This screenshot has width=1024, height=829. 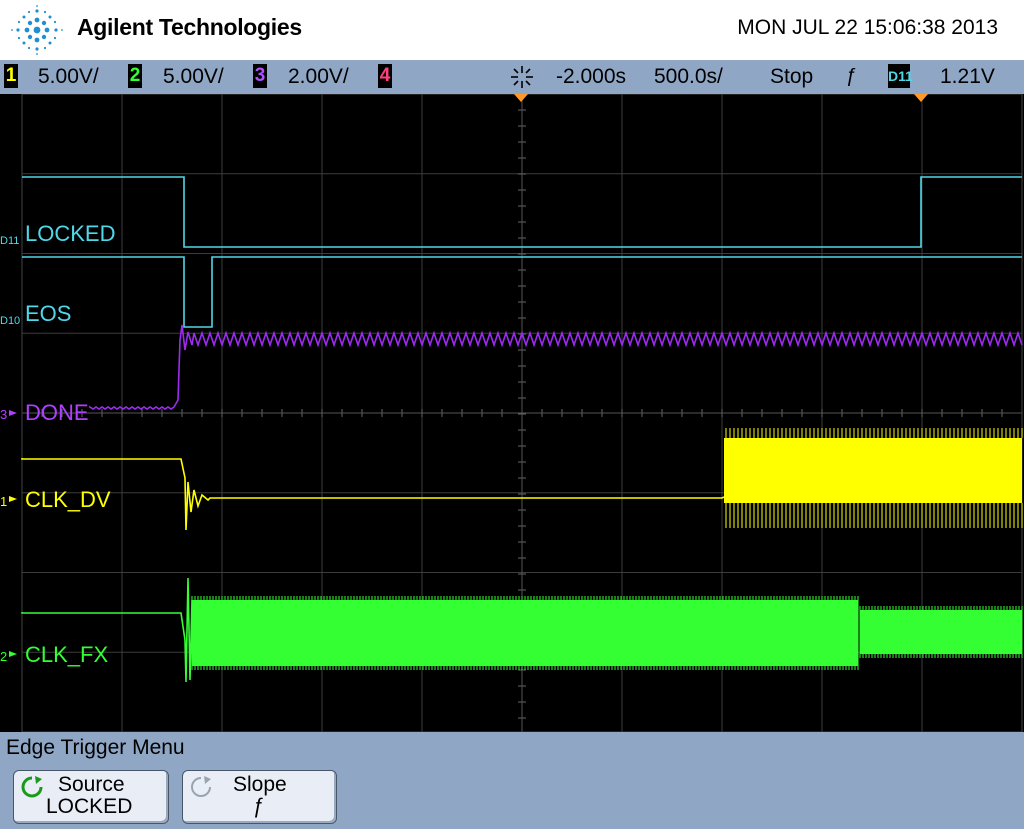 What do you see at coordinates (11, 76) in the screenshot?
I see `channel-1-badge: 1` at bounding box center [11, 76].